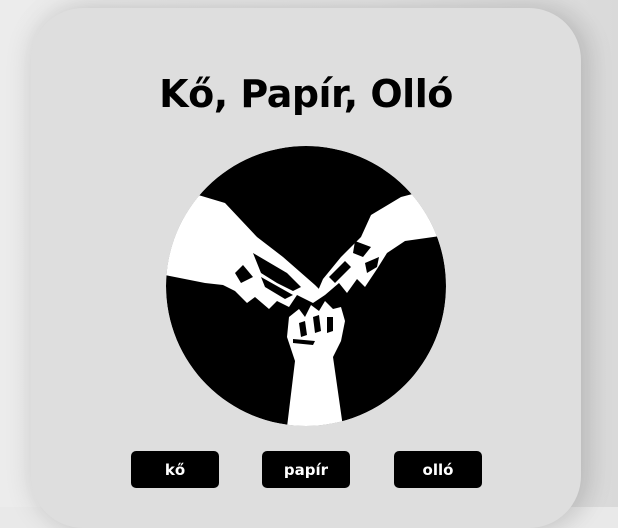  I want to click on page-title: Kő, Papír, Olló, so click(306, 94).